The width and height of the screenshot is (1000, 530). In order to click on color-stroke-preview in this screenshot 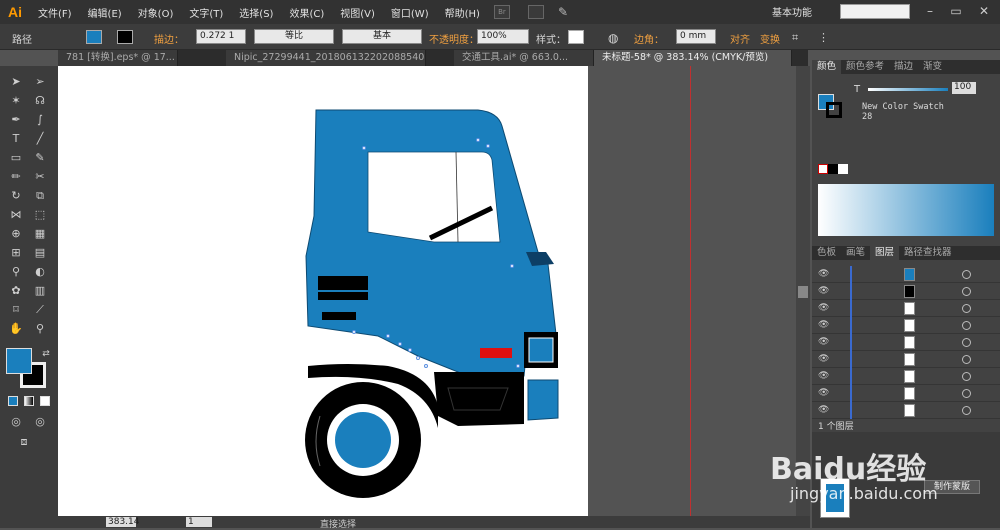, I will do `click(834, 110)`.